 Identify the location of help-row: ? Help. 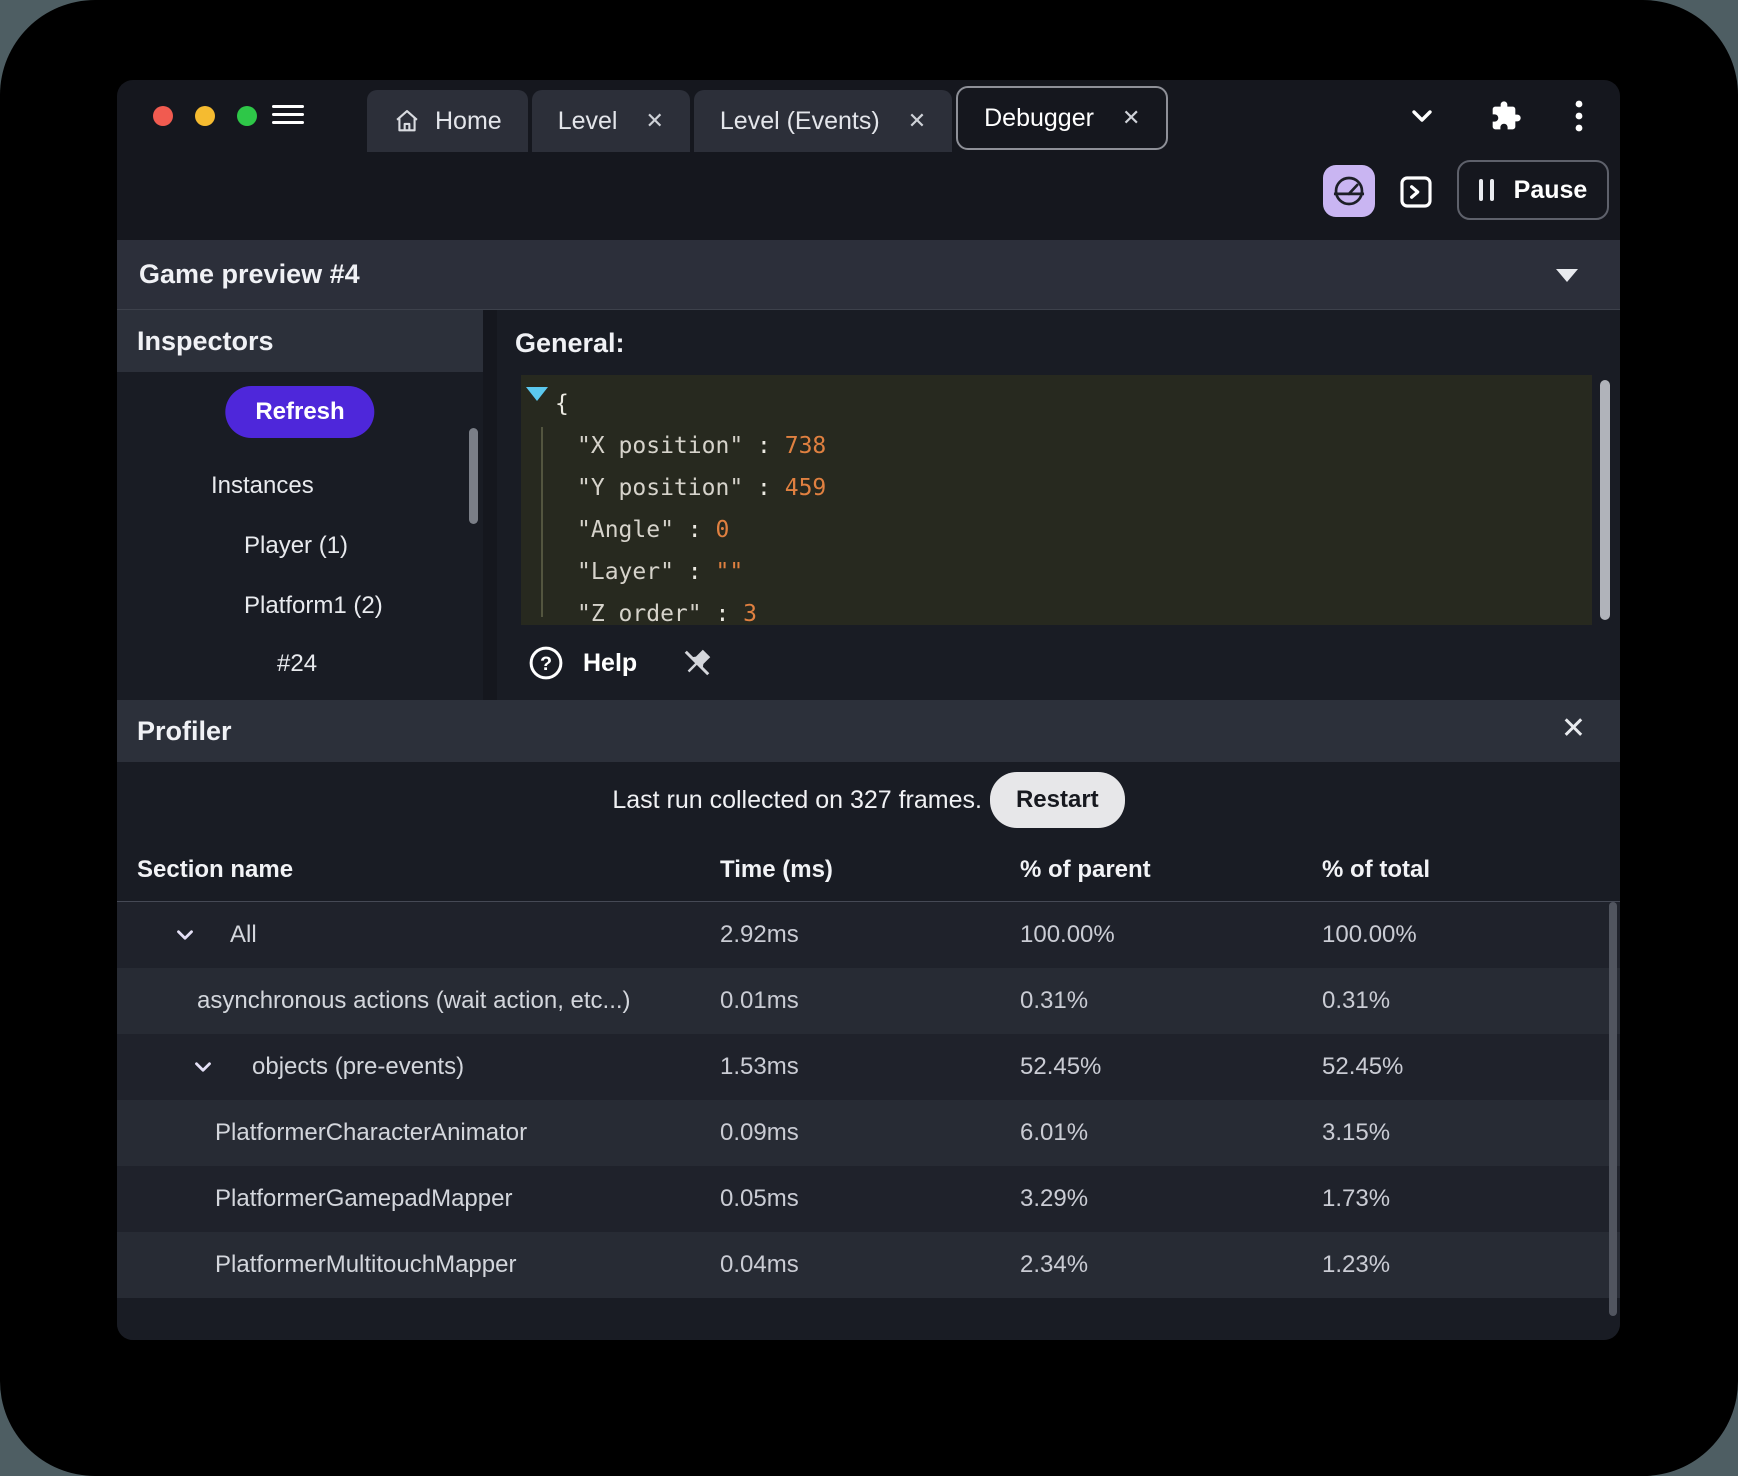
(1058, 663).